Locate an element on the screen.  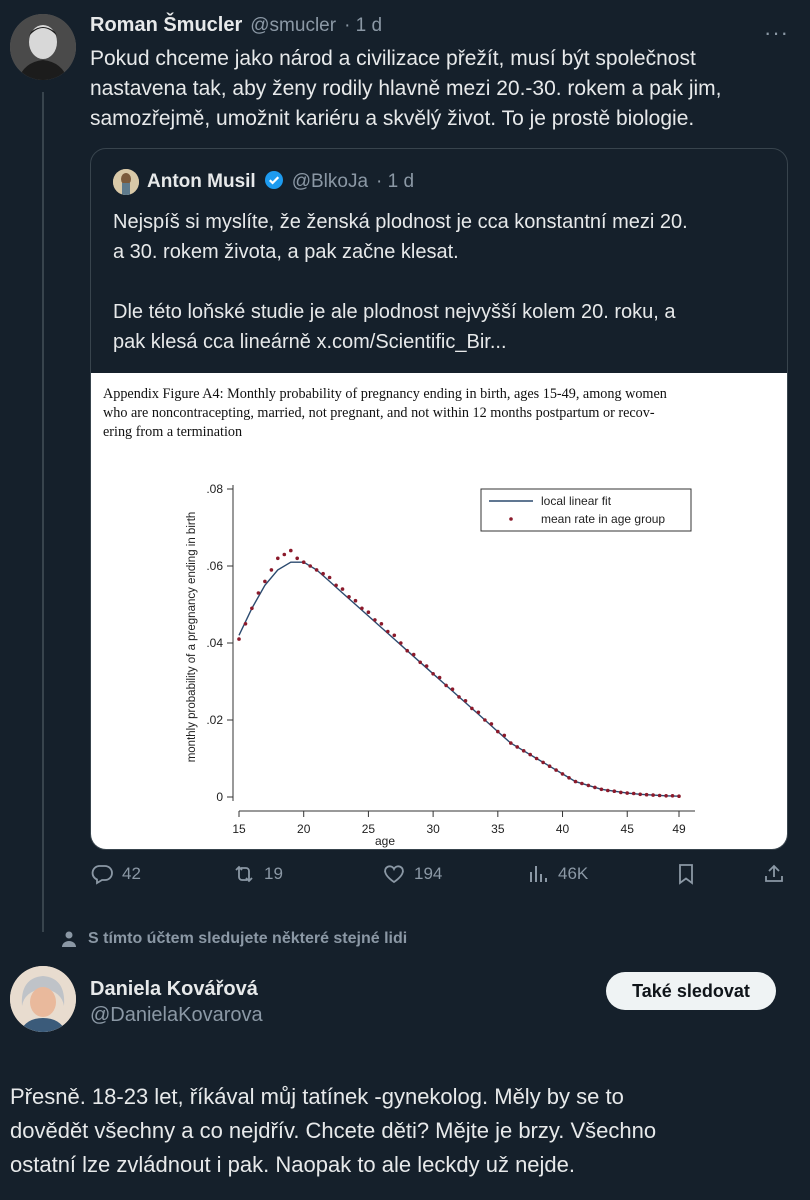
legend-label-fit: local linear fit is located at coordinates (576, 501).